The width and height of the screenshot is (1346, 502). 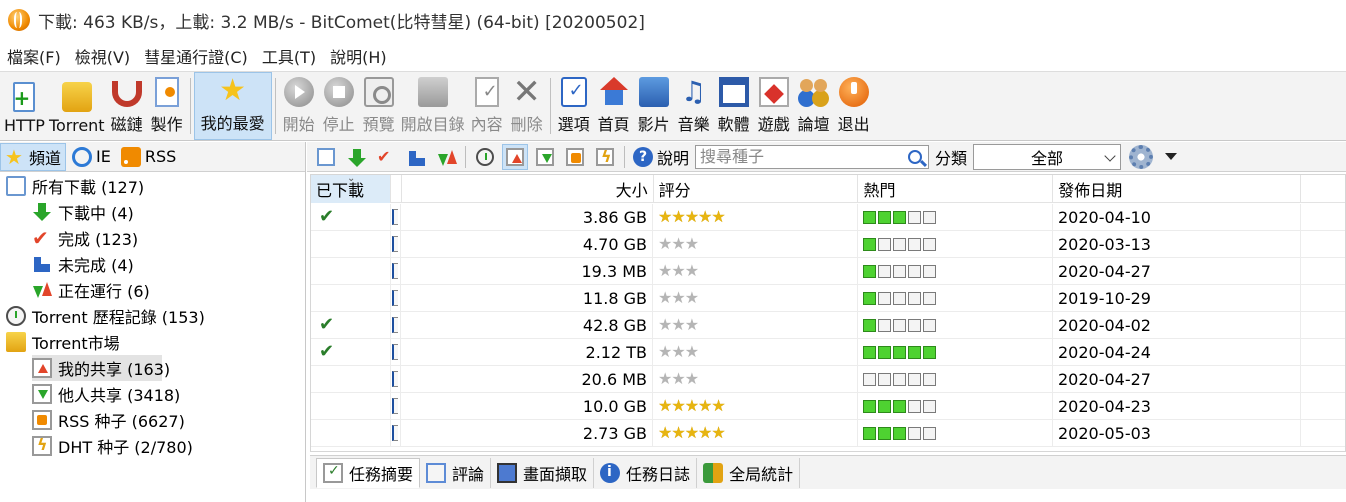 What do you see at coordinates (692, 406) in the screenshot?
I see `rating-stars: ★★★★★` at bounding box center [692, 406].